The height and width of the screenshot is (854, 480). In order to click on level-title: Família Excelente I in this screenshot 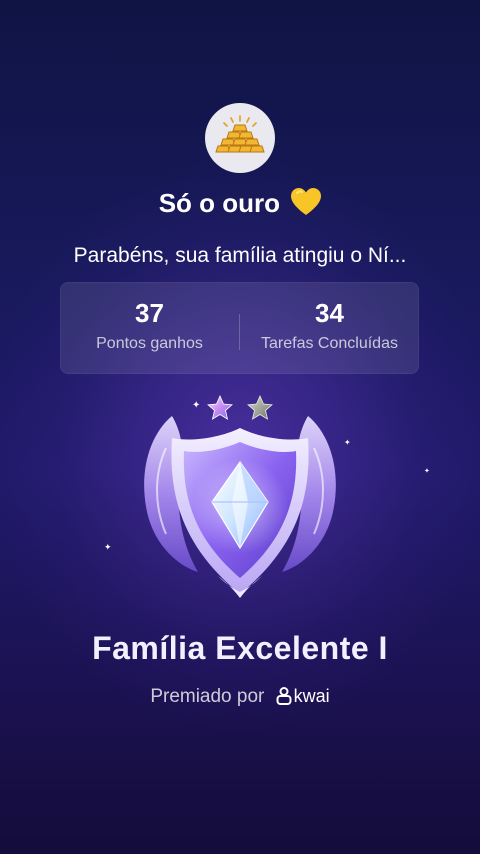, I will do `click(240, 648)`.